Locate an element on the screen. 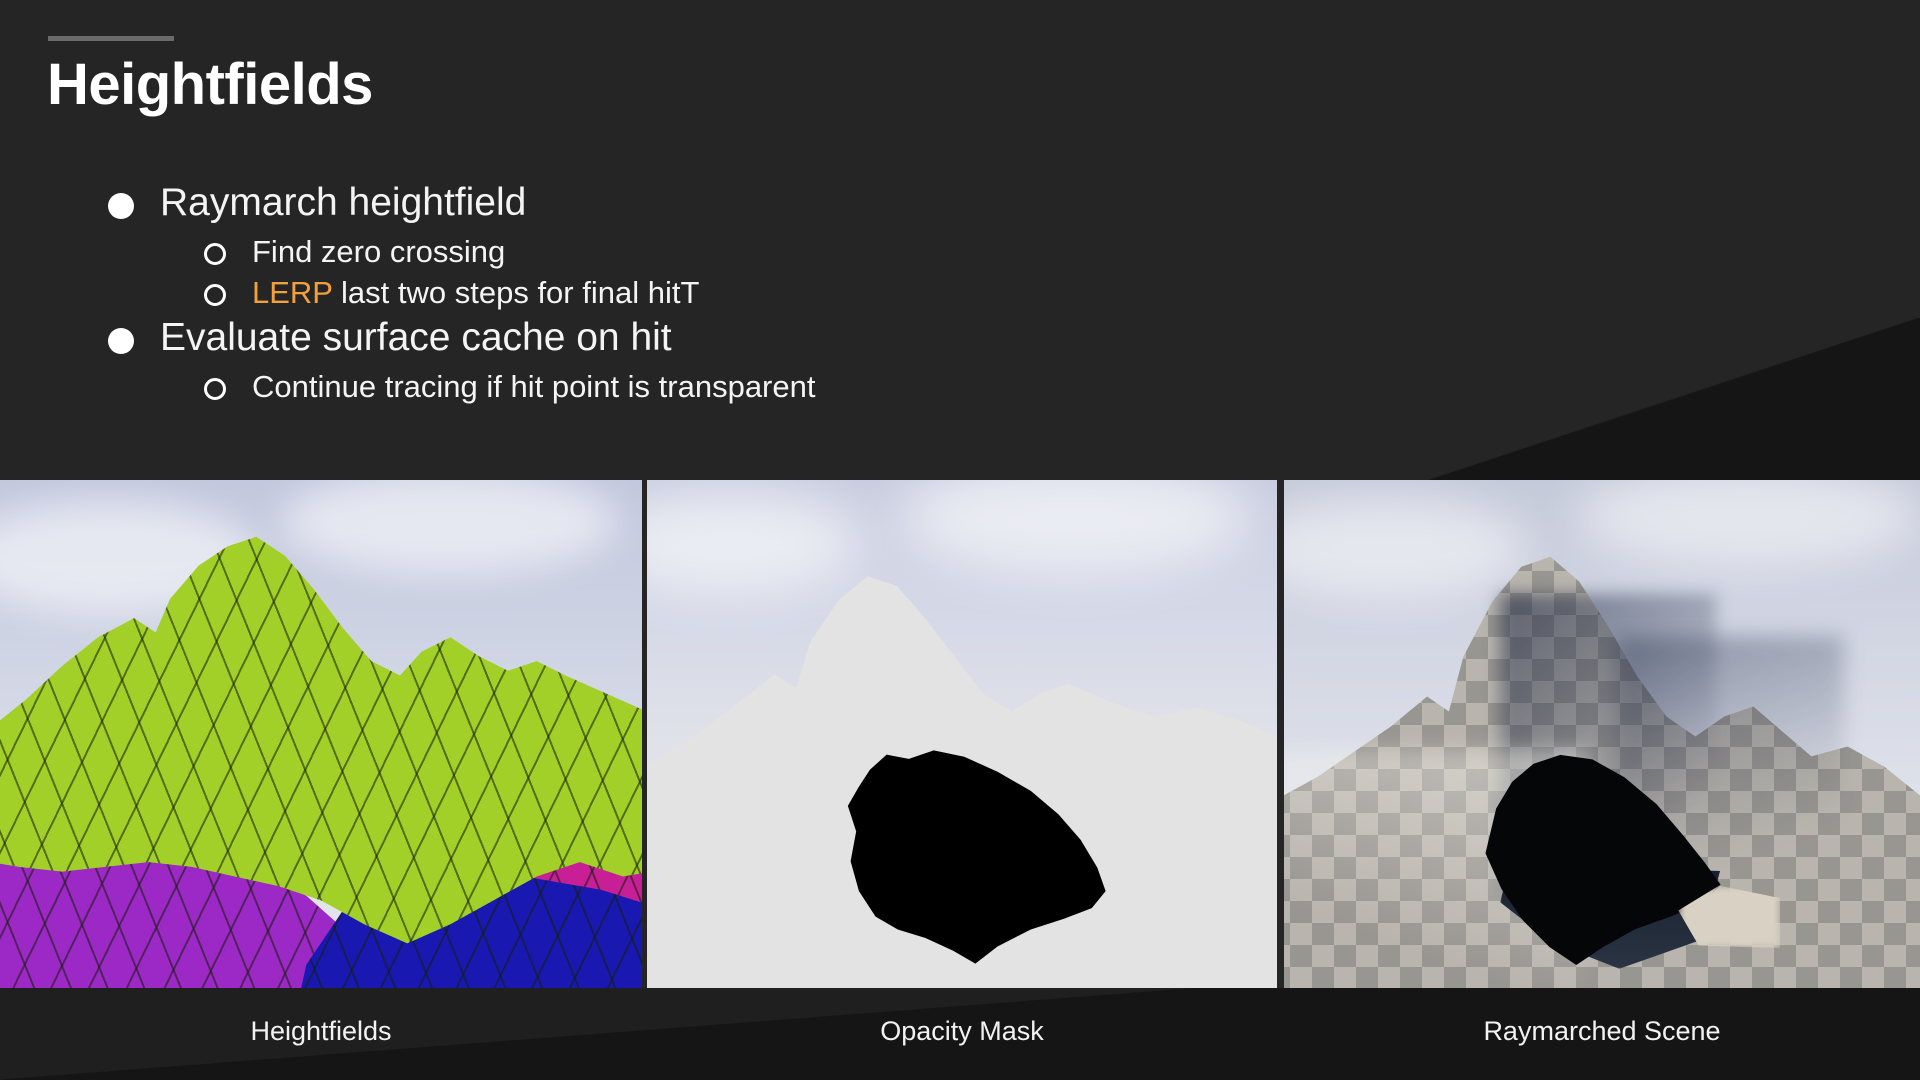 Image resolution: width=1920 pixels, height=1080 pixels. figure-caption-raymarched-scene: Raymarched Scene is located at coordinates (1602, 1031).